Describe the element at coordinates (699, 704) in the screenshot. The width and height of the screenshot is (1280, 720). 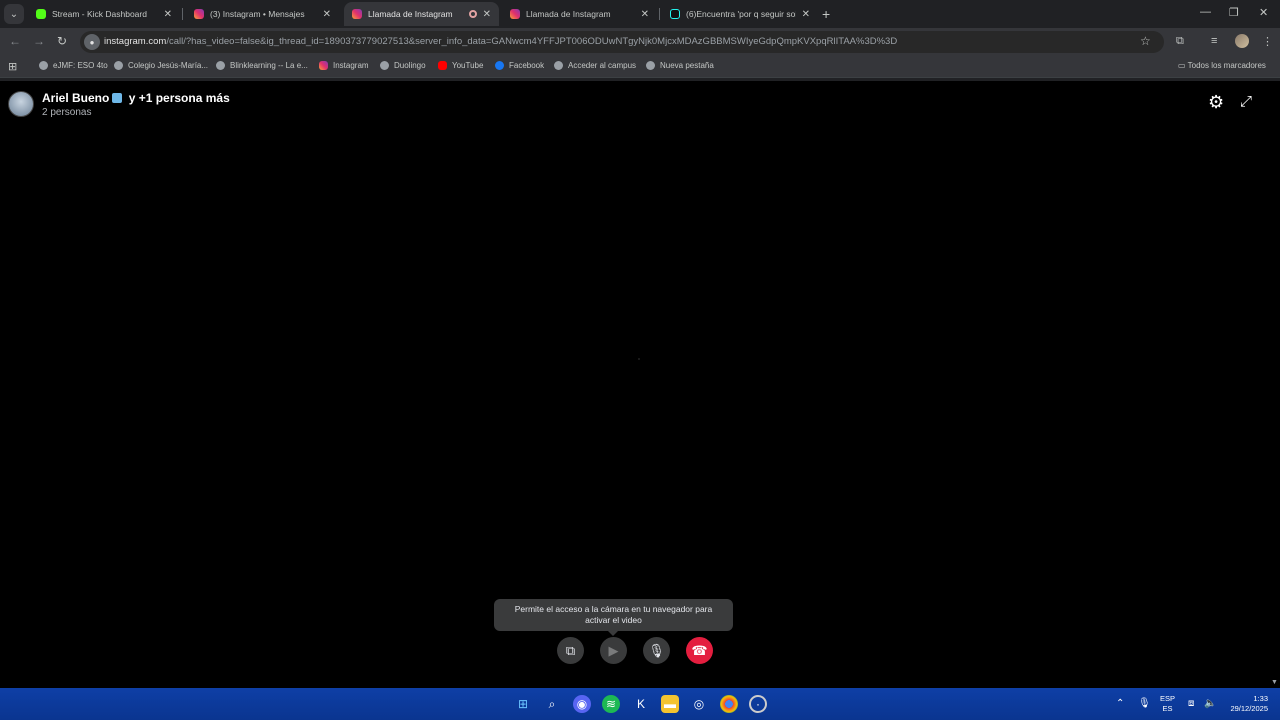
I see `obs-icon: ◎` at that location.